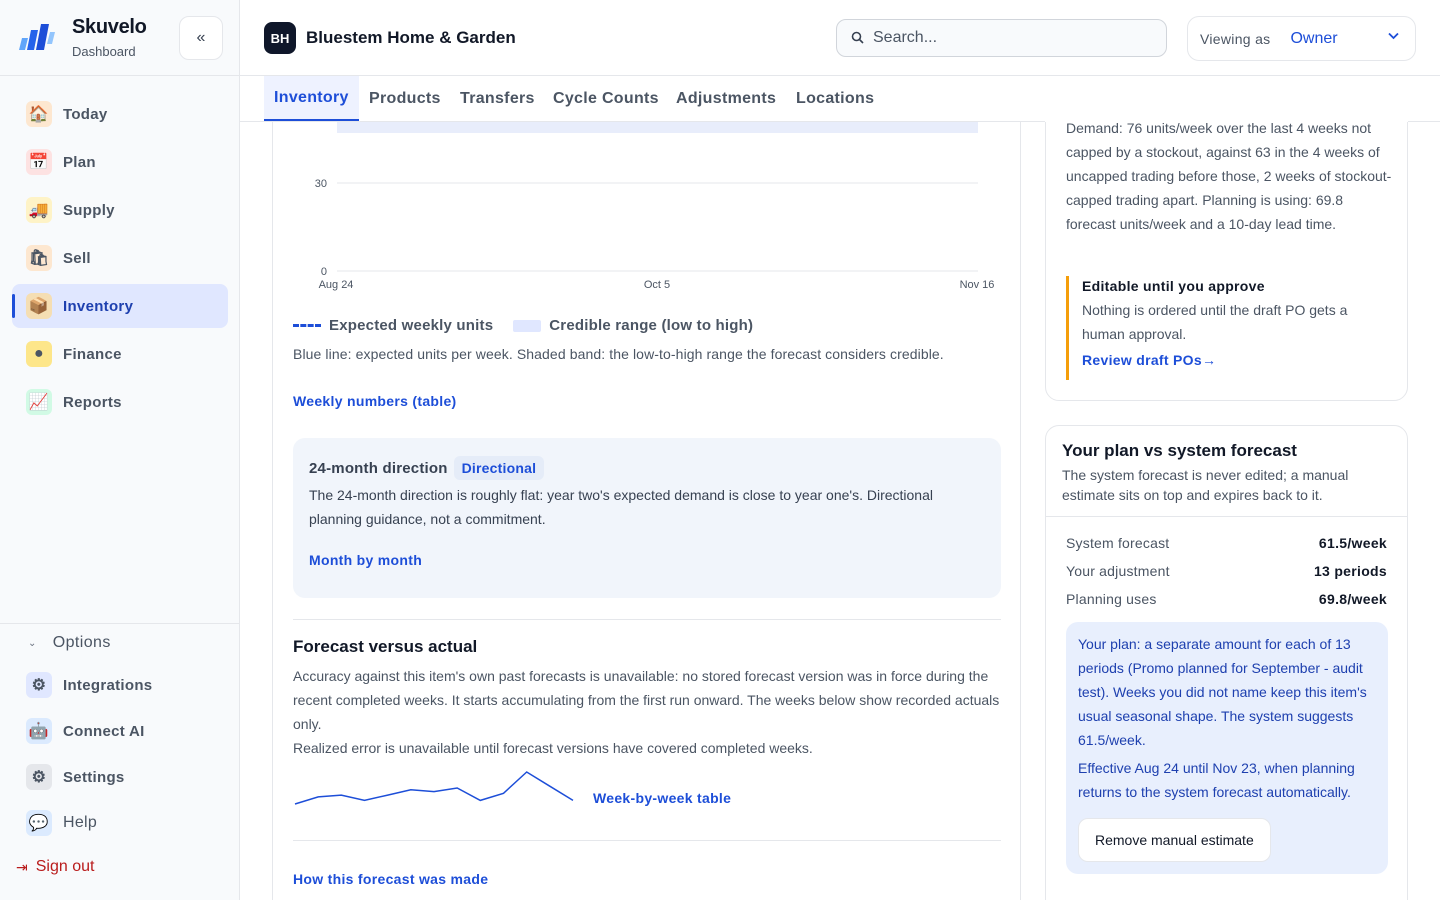 The image size is (1440, 900). What do you see at coordinates (1234, 360) in the screenshot?
I see `review-draft-pos-link: Review draft POs→` at bounding box center [1234, 360].